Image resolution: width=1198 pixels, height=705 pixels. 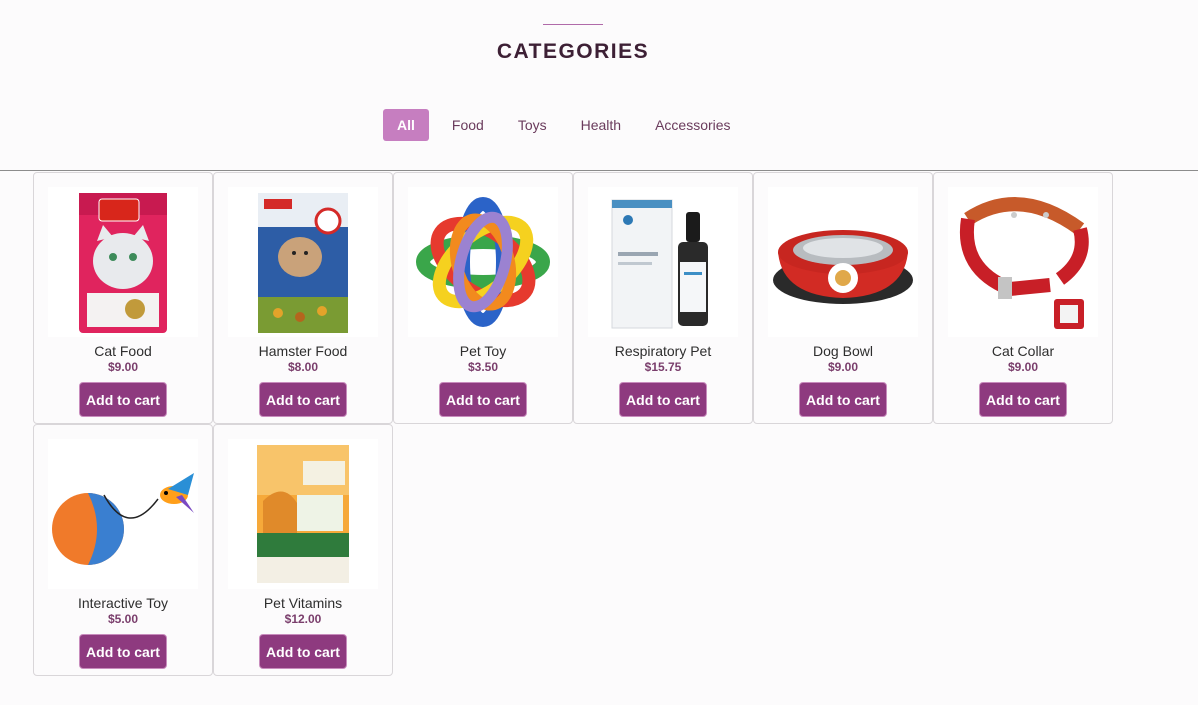 I want to click on hamster-food-bag-icon, so click(x=303, y=262).